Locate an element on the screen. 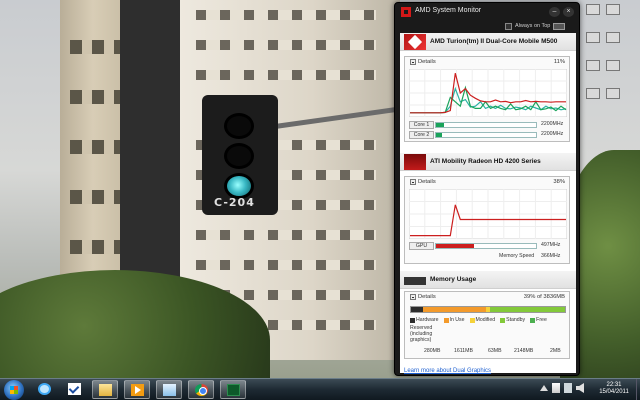  ie-taskbar-button is located at coordinates (45, 389).